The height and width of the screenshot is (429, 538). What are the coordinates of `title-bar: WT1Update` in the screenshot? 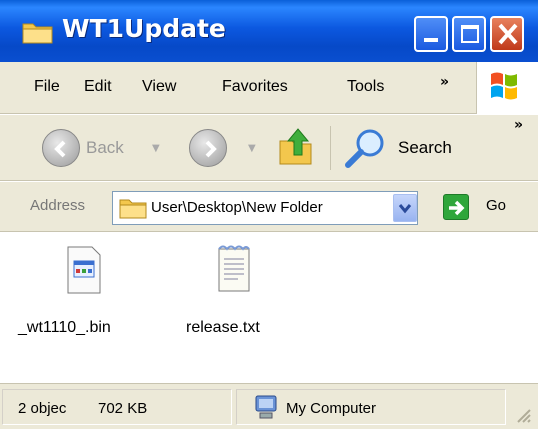 It's located at (269, 31).